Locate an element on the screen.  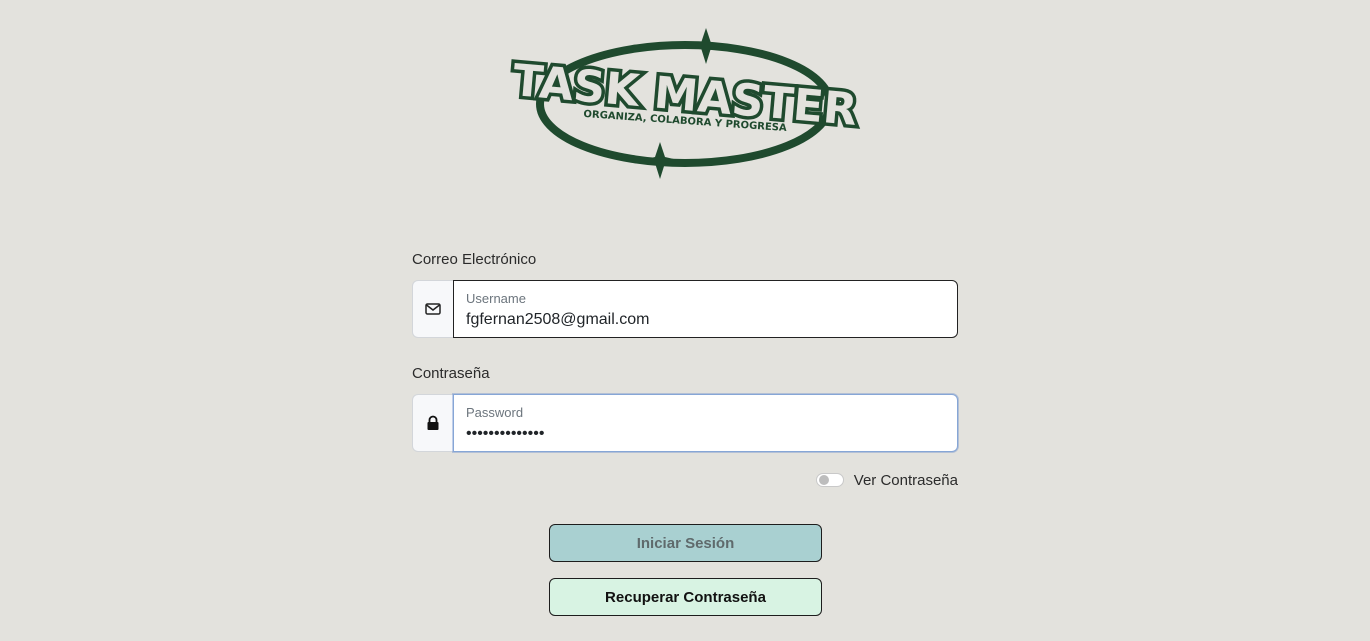
email-input-group: Username fgfernan2508@gmail.com is located at coordinates (685, 309).